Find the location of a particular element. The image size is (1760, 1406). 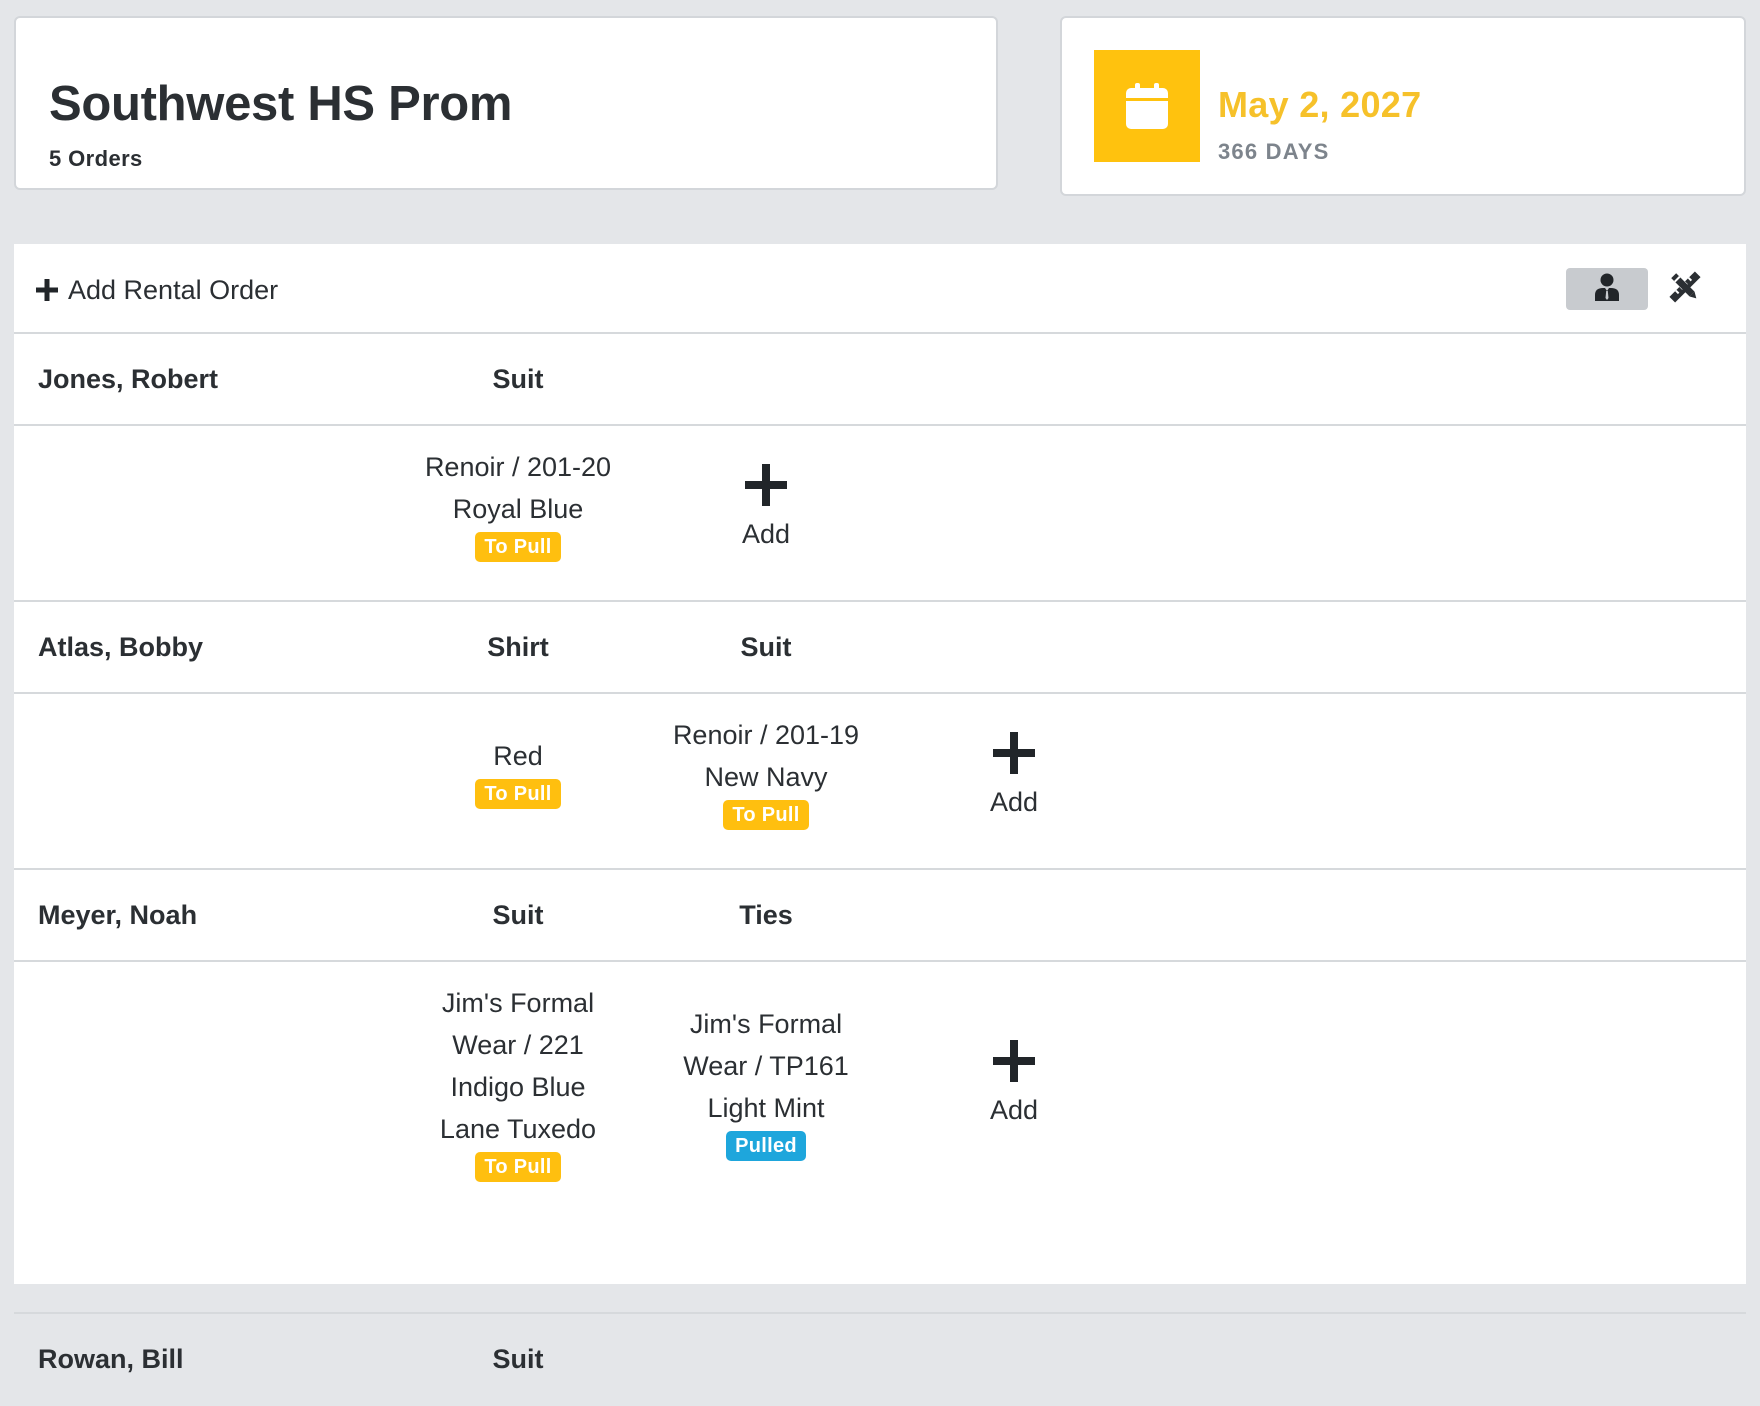

event-card: Southwest HS Prom 5 Orders is located at coordinates (506, 103).